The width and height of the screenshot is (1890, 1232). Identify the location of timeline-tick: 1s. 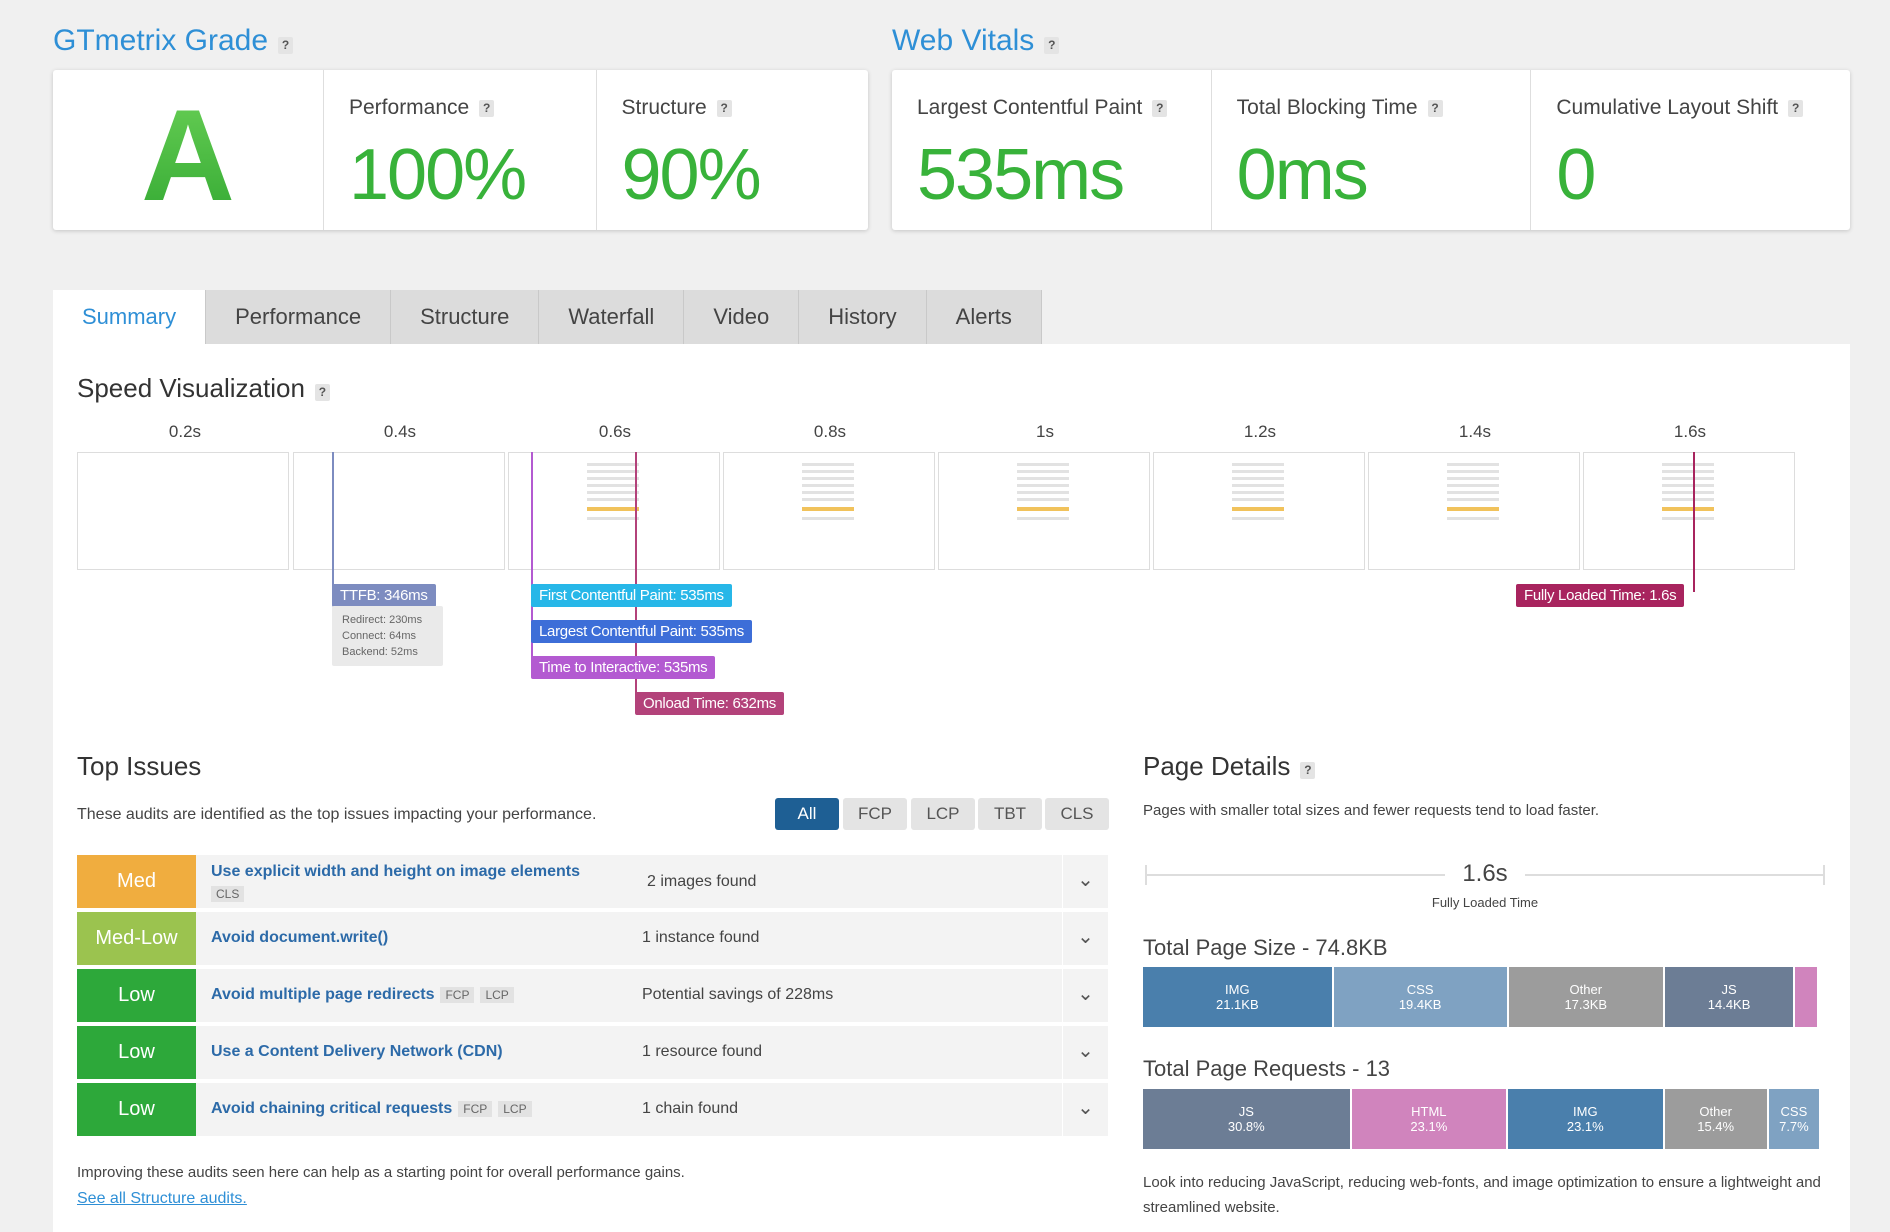
(1045, 431).